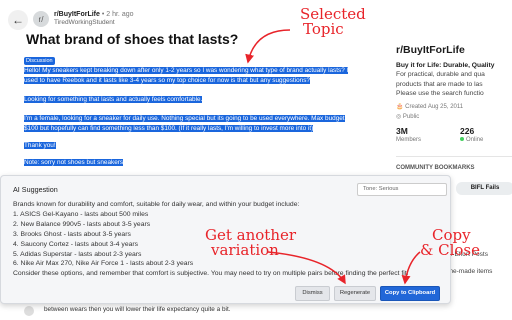 The width and height of the screenshot is (512, 320). I want to click on post-paragraph: Note: sorry not shoes but sneakers, so click(74, 162).